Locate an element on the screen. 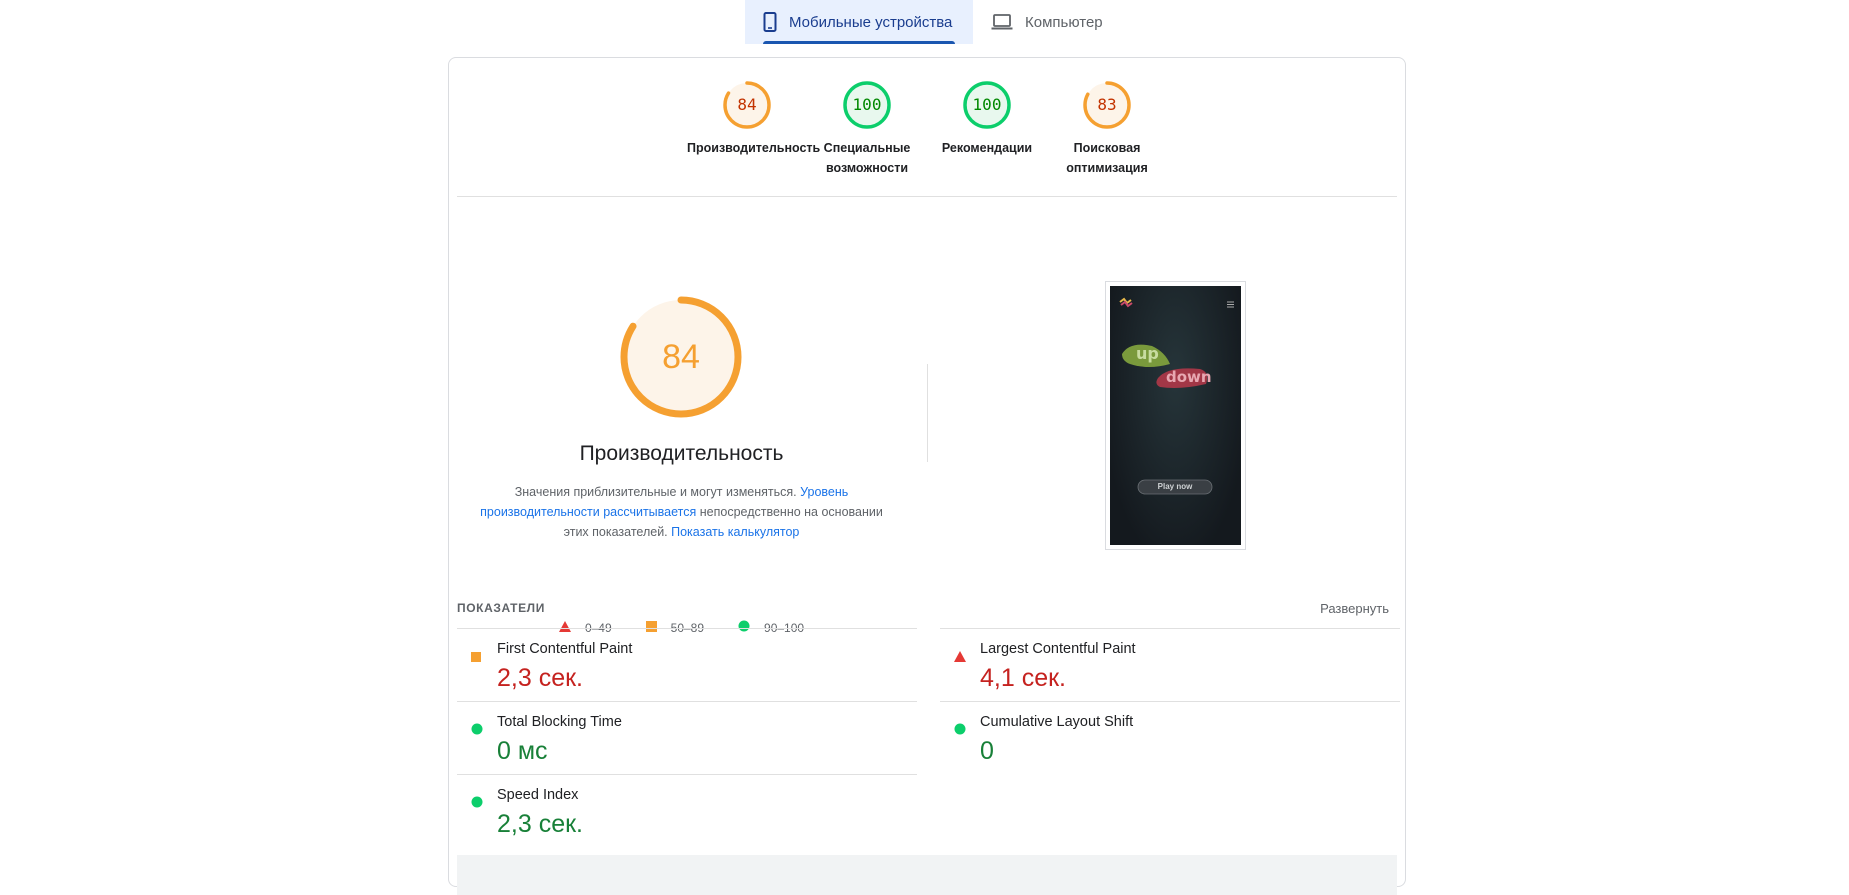  device-tabs: Мобильные устройства Компьютер is located at coordinates (933, 22).